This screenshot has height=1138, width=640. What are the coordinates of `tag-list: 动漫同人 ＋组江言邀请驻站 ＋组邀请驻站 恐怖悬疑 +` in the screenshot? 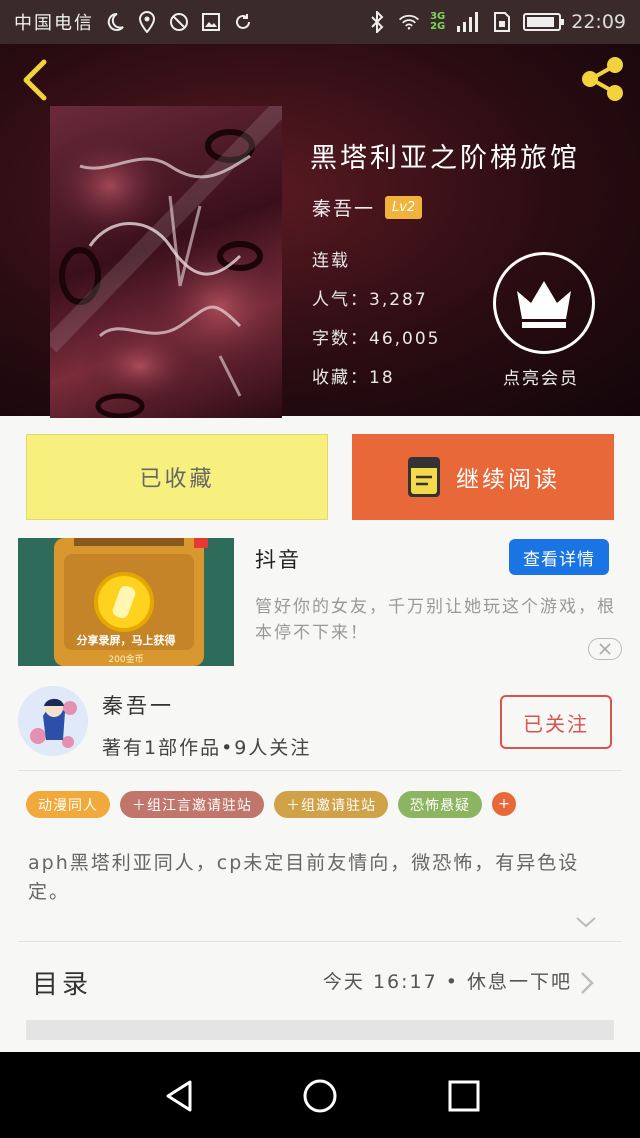 It's located at (271, 804).